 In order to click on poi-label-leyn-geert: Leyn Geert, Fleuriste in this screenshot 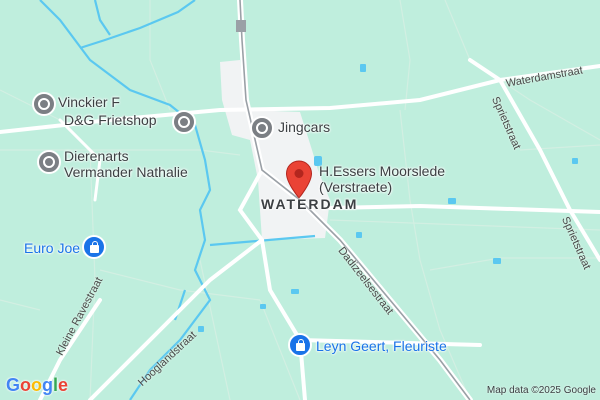, I will do `click(381, 346)`.